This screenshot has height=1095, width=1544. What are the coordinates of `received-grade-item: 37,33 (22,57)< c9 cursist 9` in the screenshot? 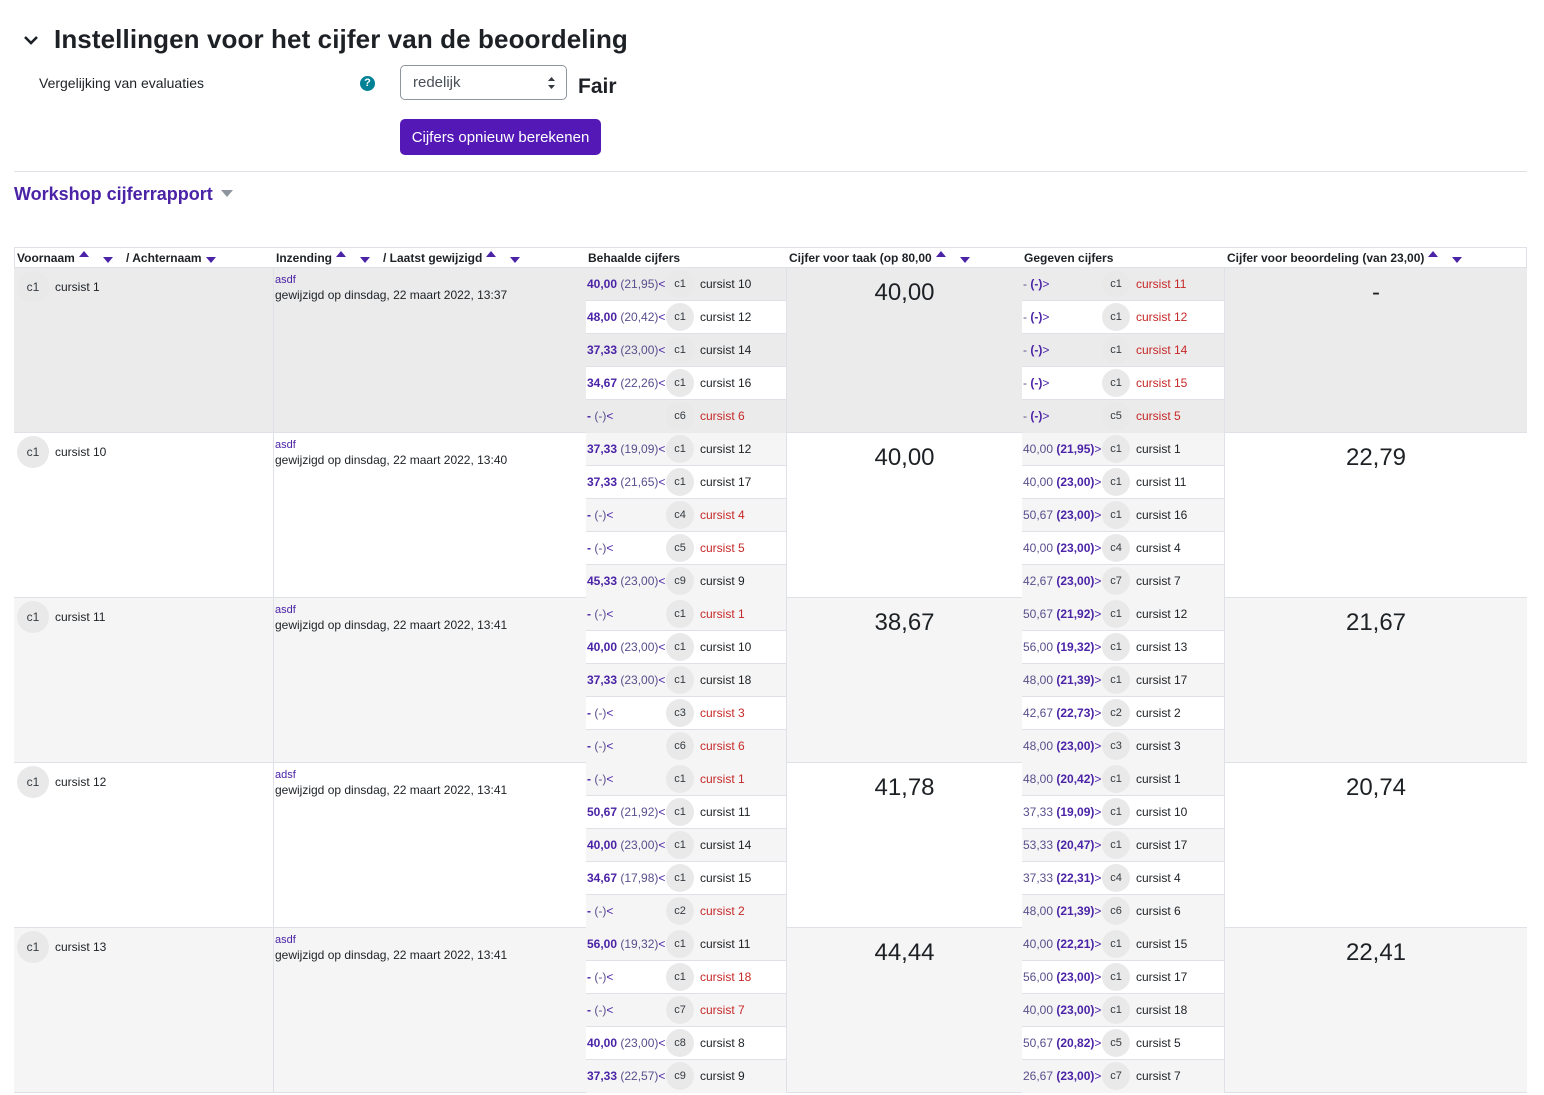 It's located at (686, 1076).